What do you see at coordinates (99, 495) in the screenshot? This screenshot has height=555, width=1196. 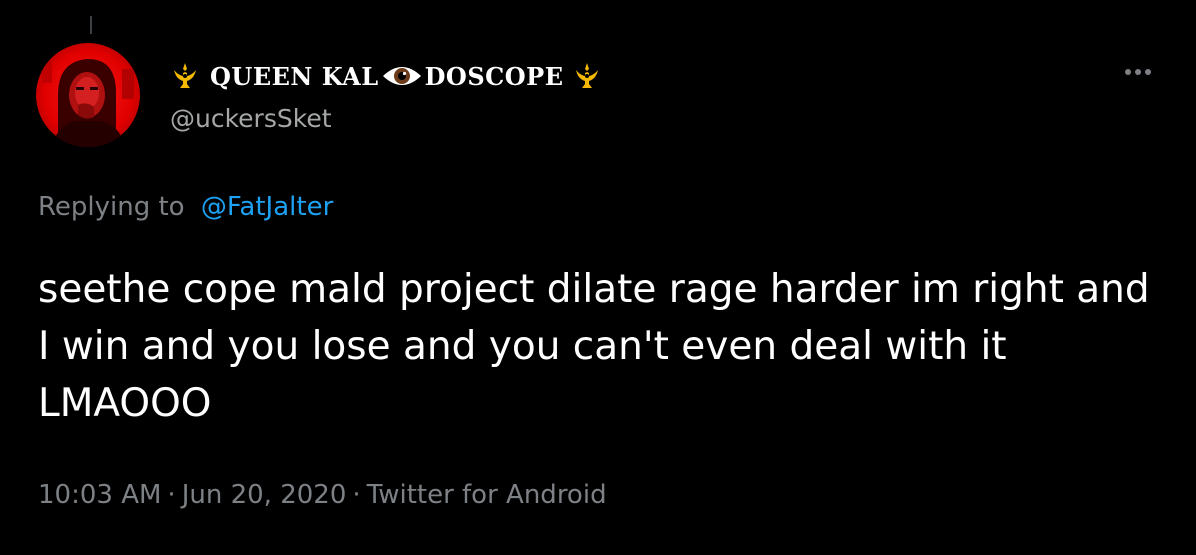 I see `tweet-time: 10:03 AM` at bounding box center [99, 495].